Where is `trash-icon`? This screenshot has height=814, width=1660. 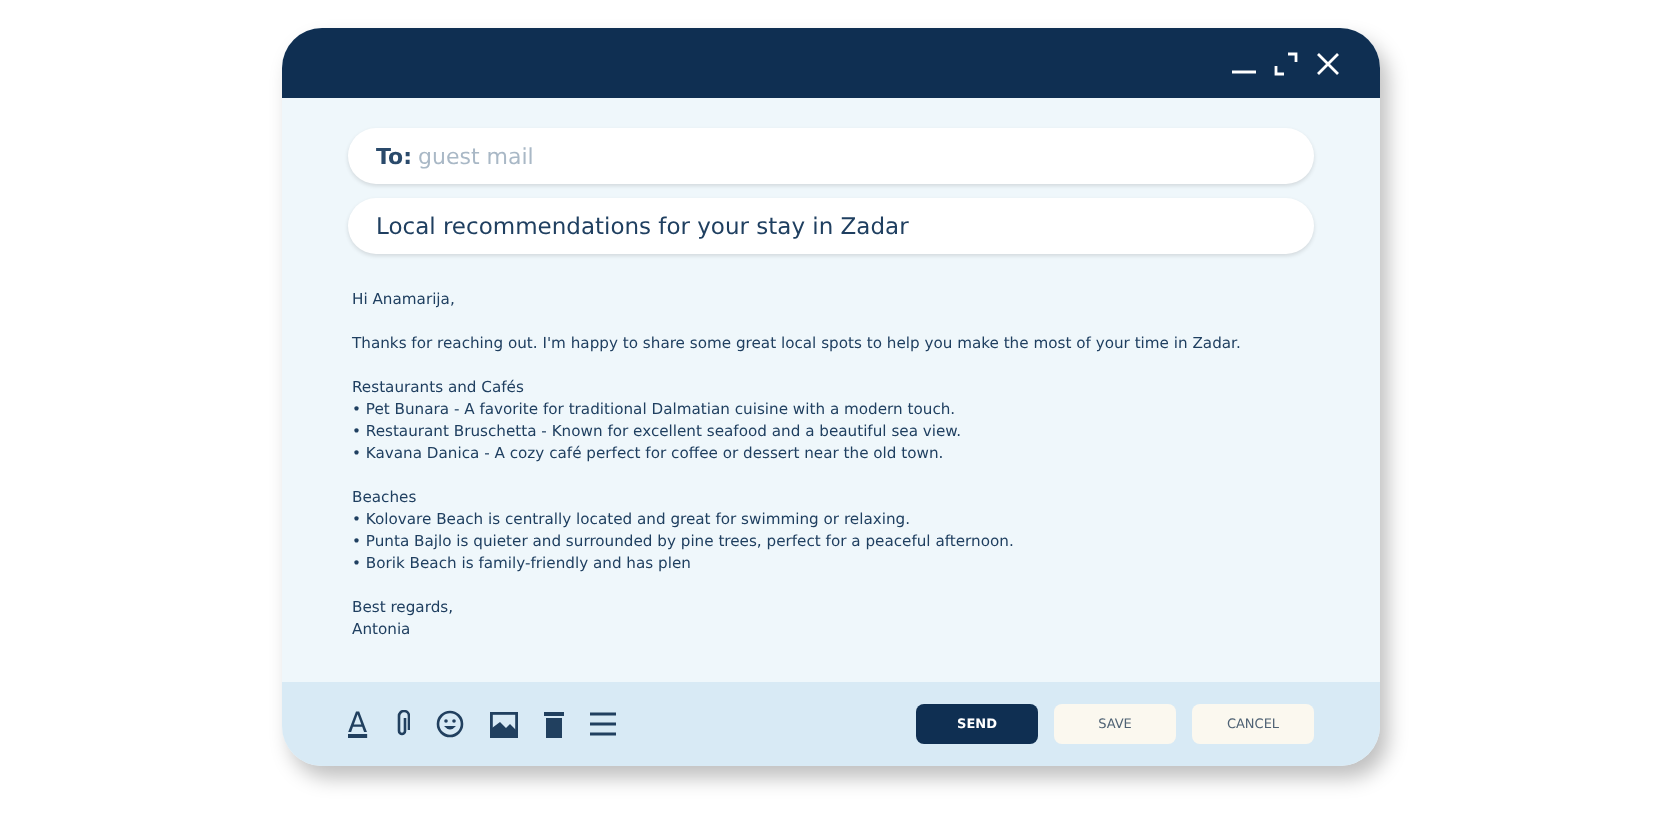 trash-icon is located at coordinates (553, 724).